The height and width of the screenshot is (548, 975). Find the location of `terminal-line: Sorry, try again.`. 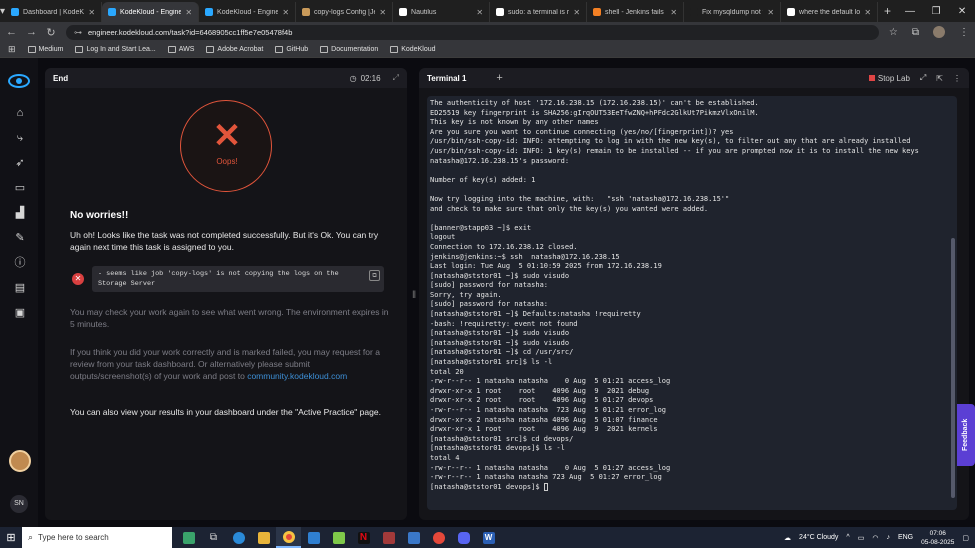

terminal-line: Sorry, try again. is located at coordinates (692, 296).